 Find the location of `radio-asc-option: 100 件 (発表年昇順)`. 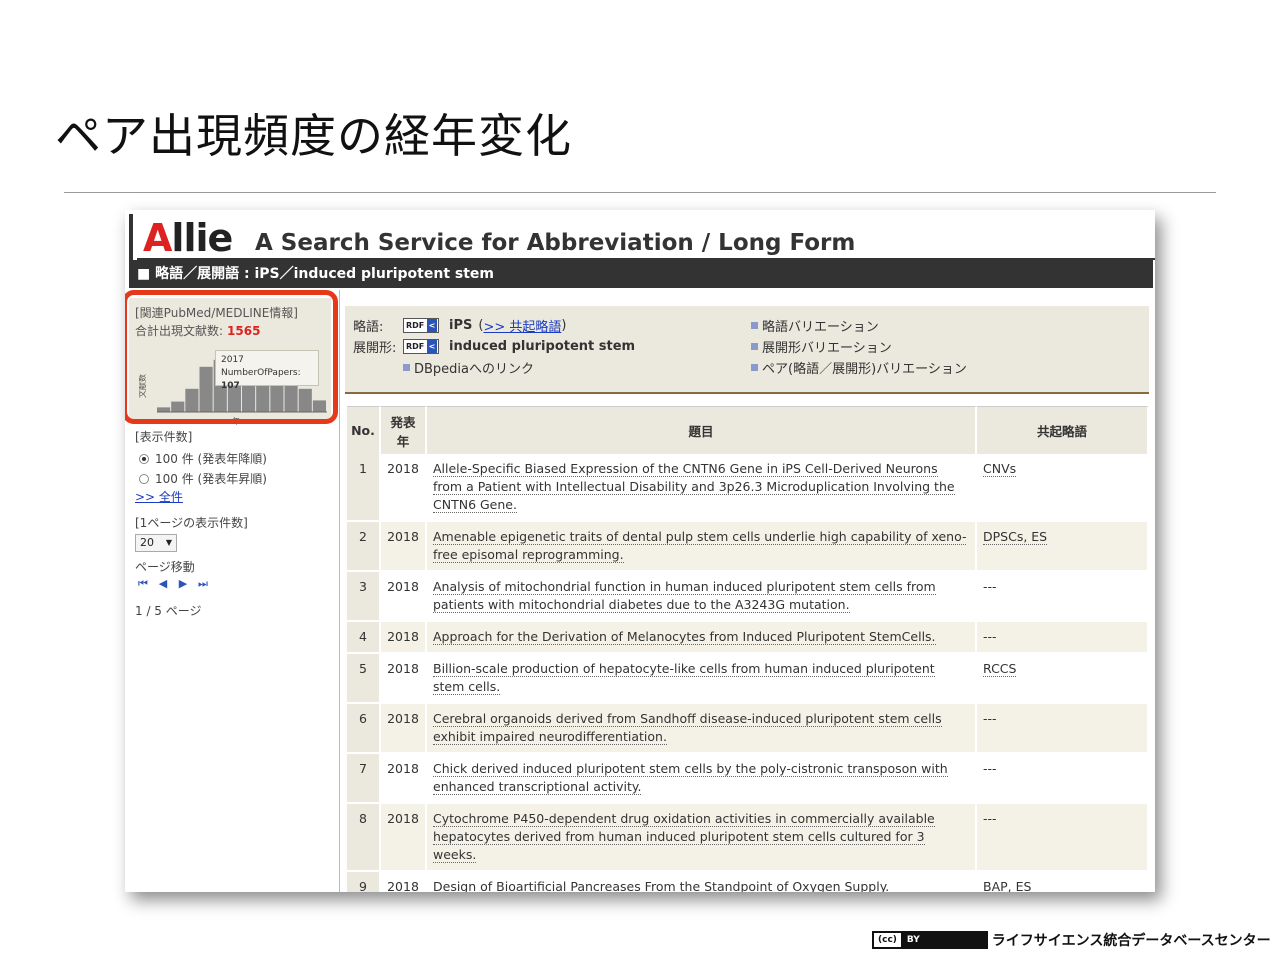

radio-asc-option: 100 件 (発表年昇順) is located at coordinates (203, 478).